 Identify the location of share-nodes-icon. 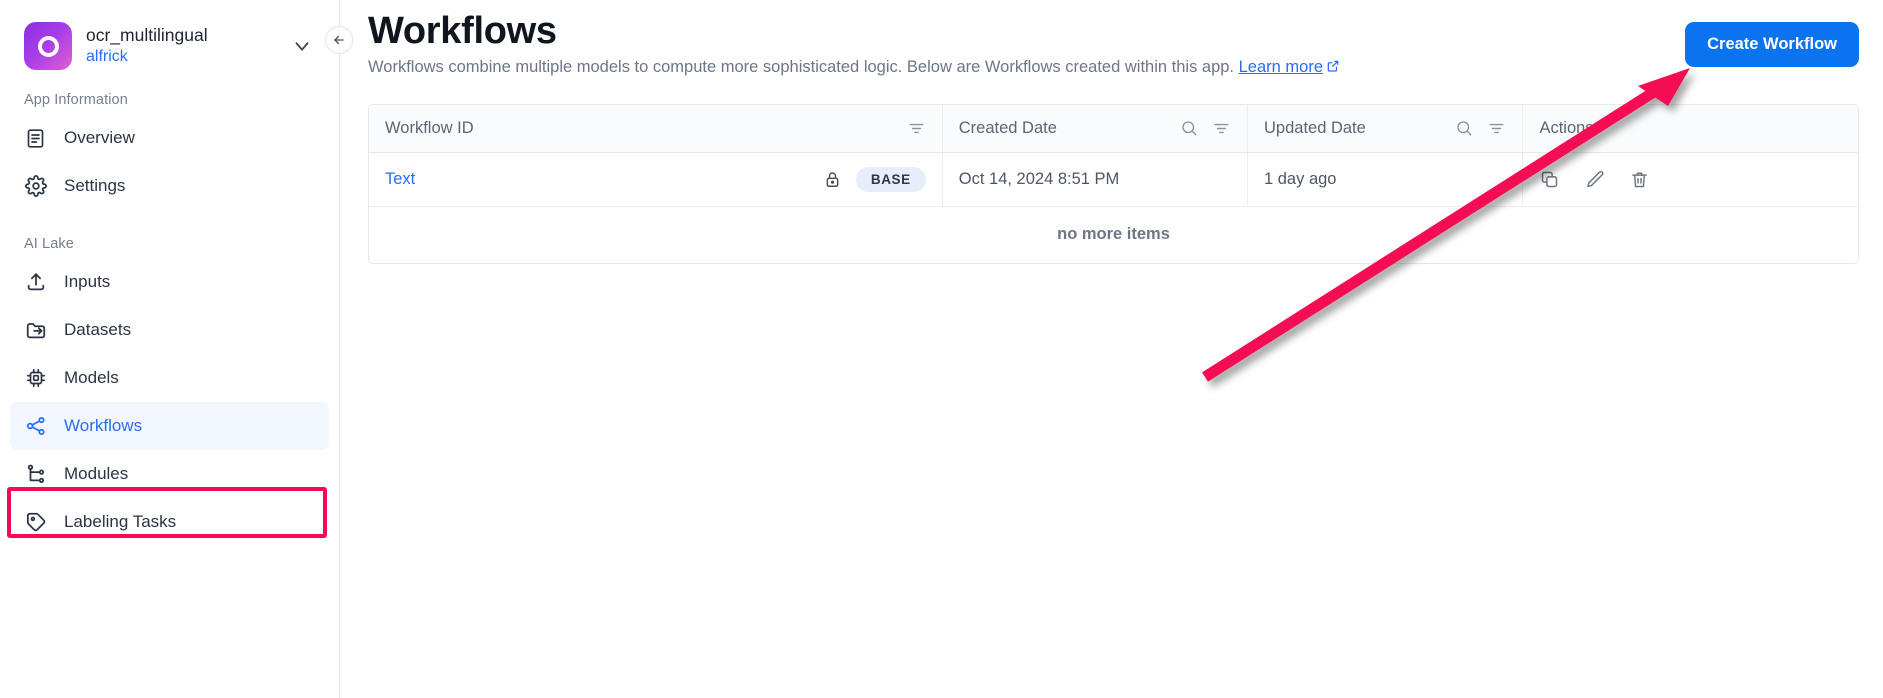
(35, 426).